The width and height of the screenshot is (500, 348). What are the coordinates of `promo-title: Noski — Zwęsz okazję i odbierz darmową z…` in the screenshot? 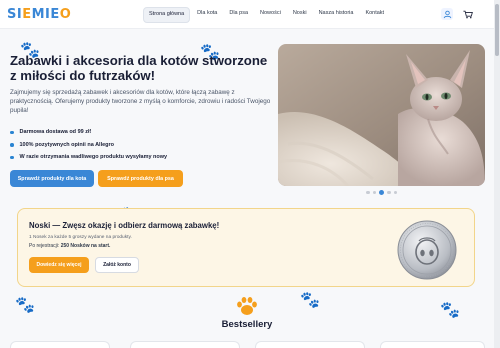 It's located at (124, 225).